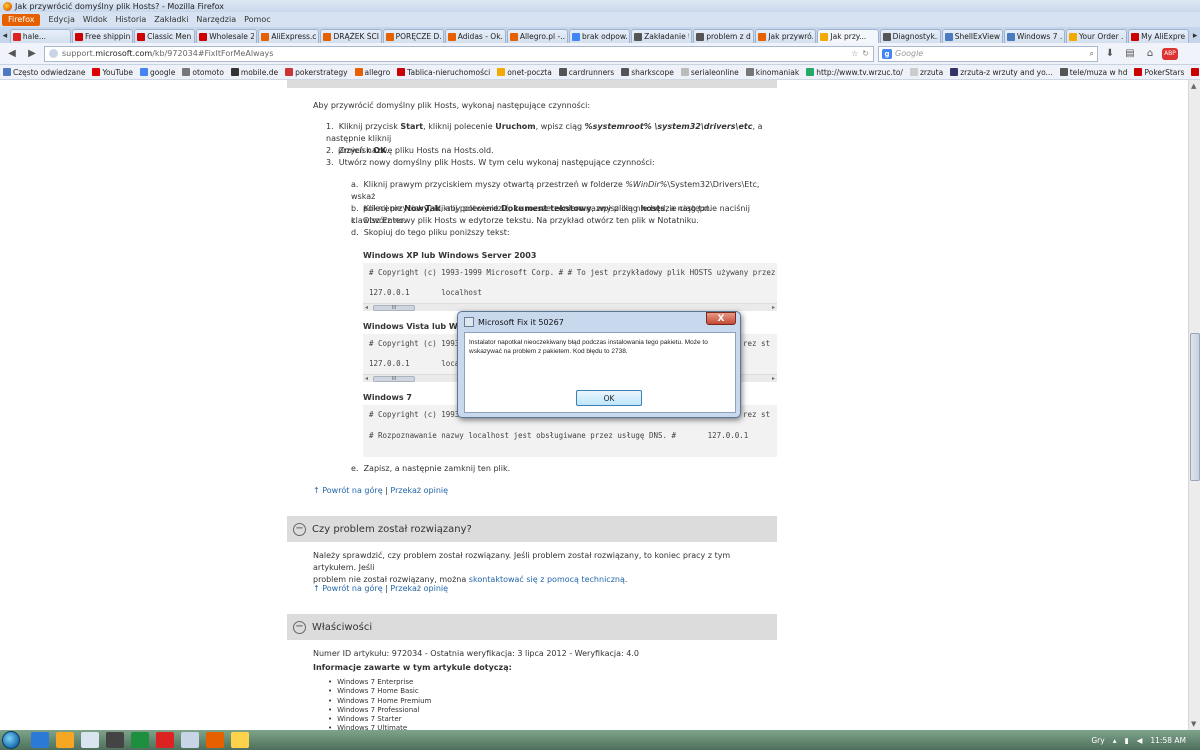 Image resolution: width=1200 pixels, height=750 pixels. I want to click on section-header-solved: − Czy problem został rozwiązany?, so click(532, 529).